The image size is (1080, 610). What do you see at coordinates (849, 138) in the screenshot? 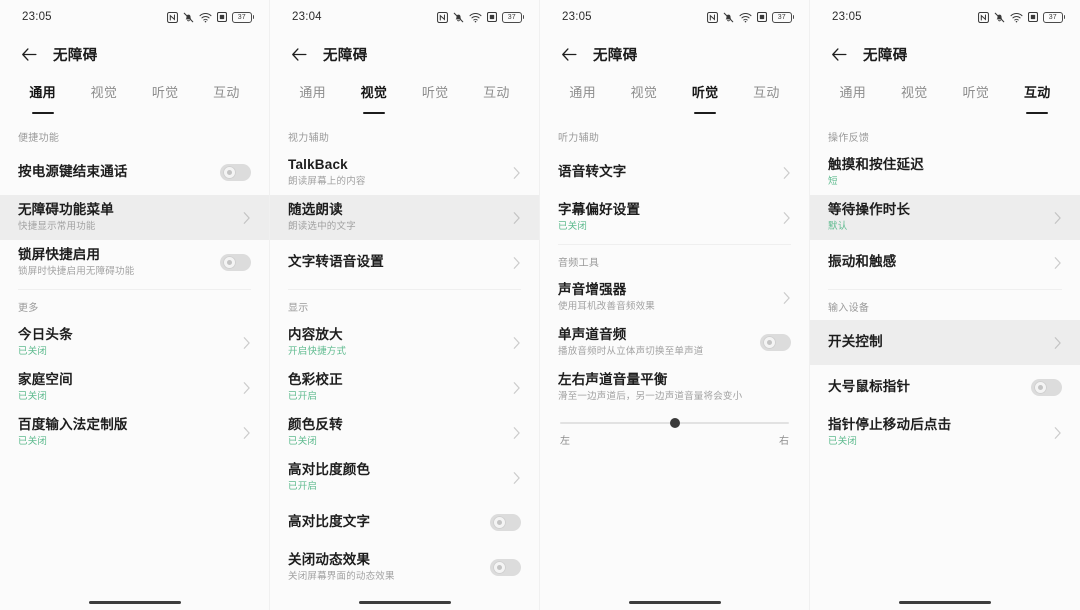
I see `section-label: 操作反馈` at bounding box center [849, 138].